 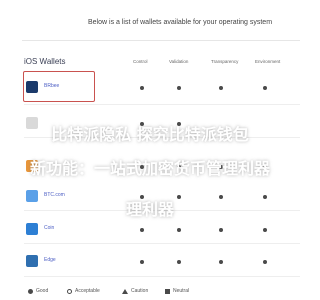 I want to click on column-header-validation: Validation, so click(x=179, y=61).